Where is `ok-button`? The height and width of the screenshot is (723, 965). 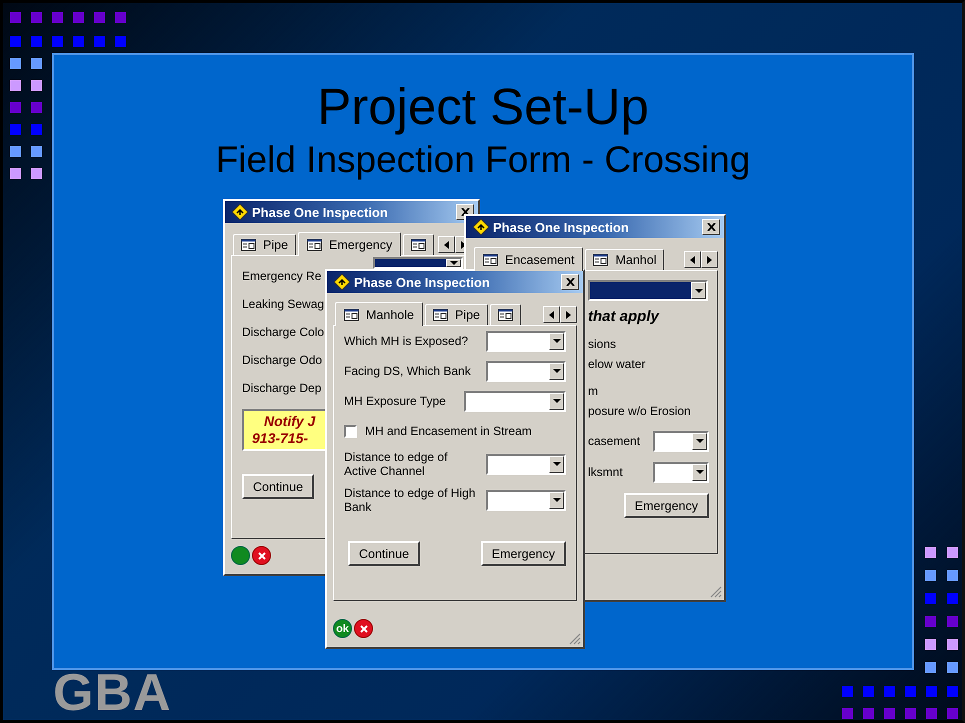 ok-button is located at coordinates (240, 555).